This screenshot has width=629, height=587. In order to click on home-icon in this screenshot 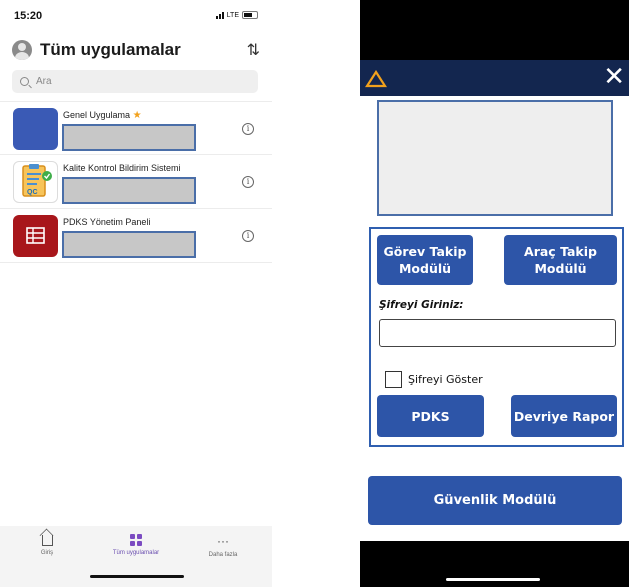, I will do `click(47, 540)`.